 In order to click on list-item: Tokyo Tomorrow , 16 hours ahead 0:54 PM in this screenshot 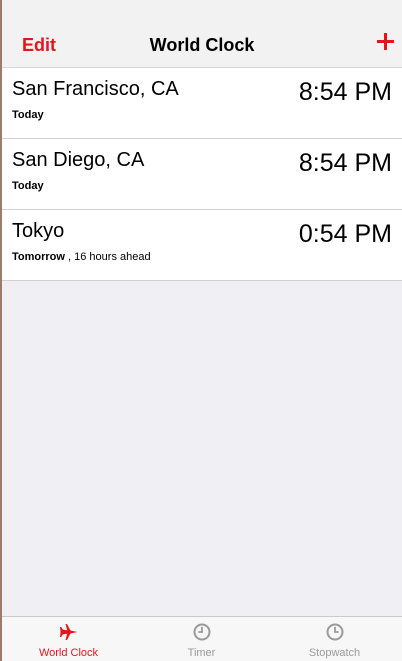, I will do `click(202, 245)`.